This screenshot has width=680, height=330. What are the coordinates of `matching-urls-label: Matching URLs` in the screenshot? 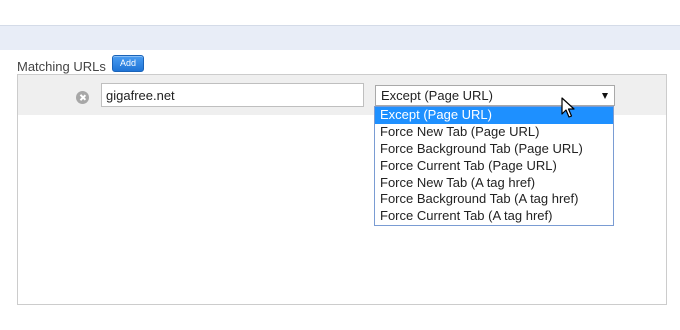 It's located at (61, 66).